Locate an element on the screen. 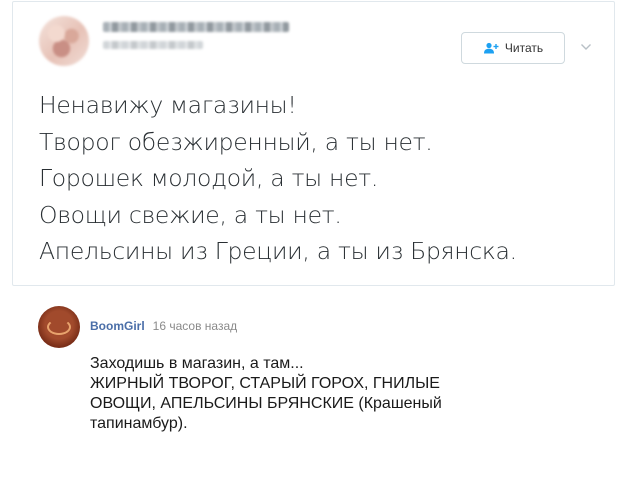  tweet-user-info-blurred is located at coordinates (196, 35).